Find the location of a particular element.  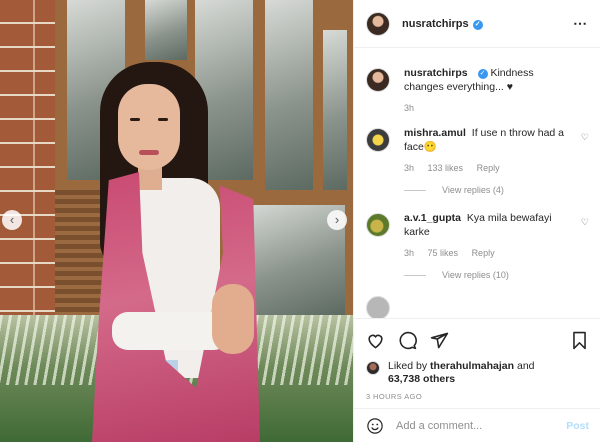

commenter-username: a.v.1_gupta is located at coordinates (432, 218).